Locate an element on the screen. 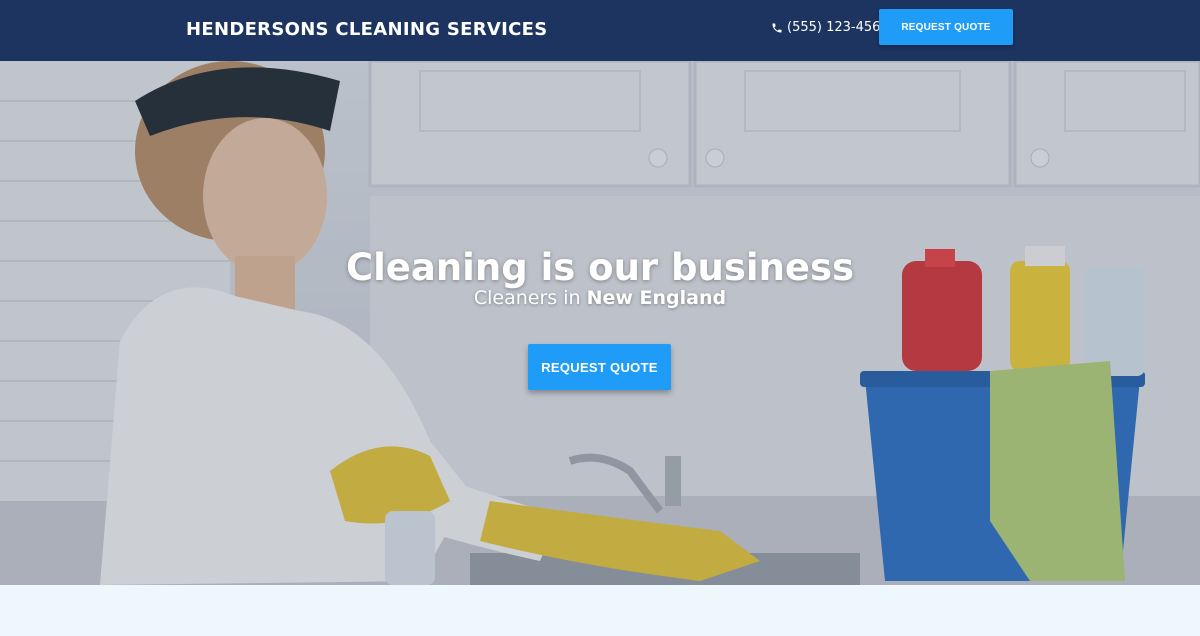 This screenshot has width=1200, height=636. phone-text: (555) 123-4567 is located at coordinates (838, 27).